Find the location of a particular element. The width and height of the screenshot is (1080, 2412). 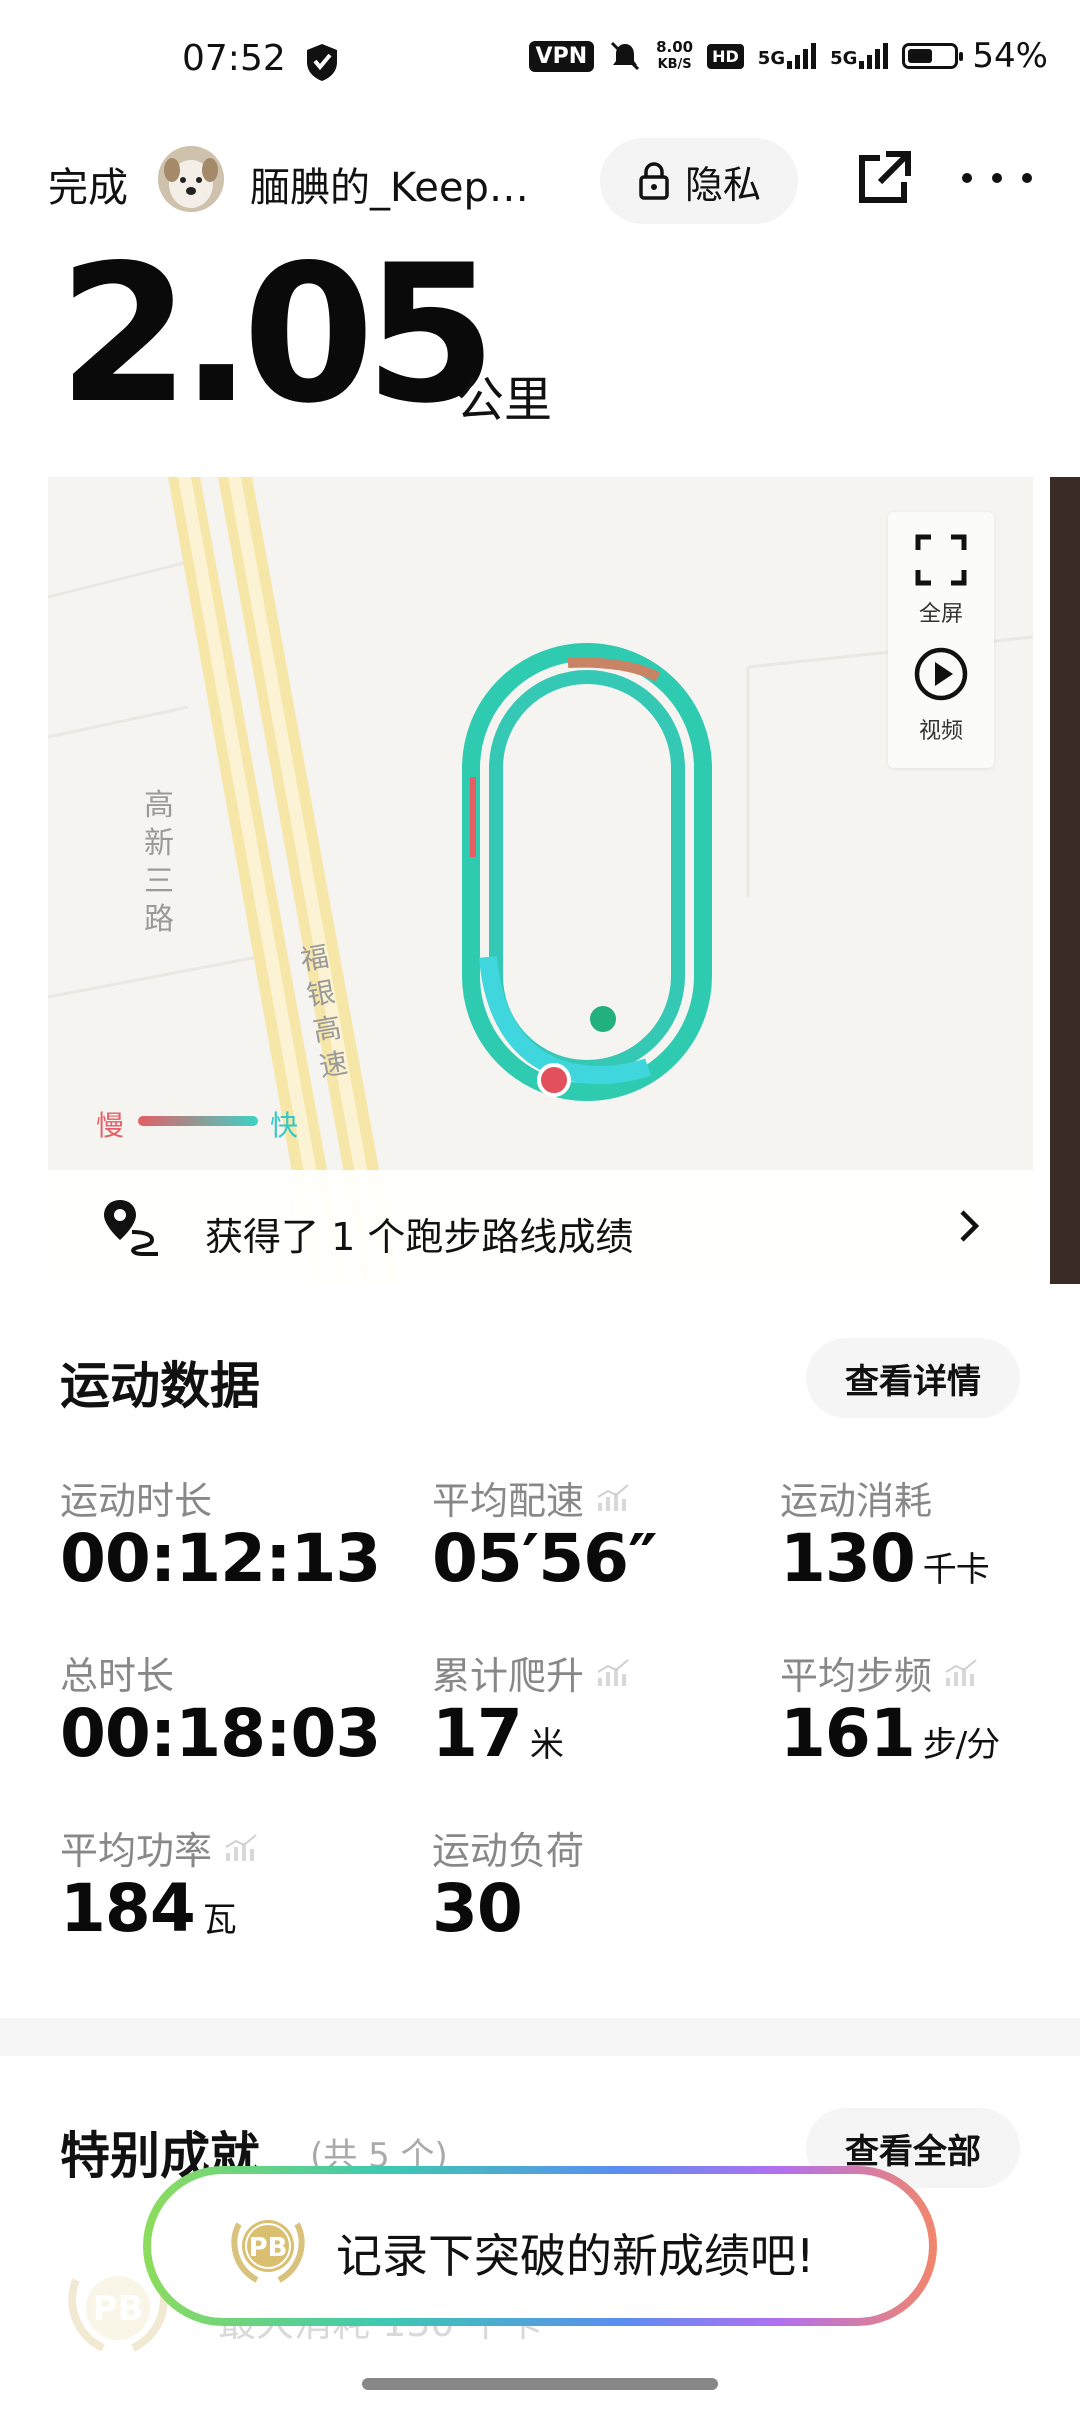

video-label: 视频 is located at coordinates (940, 731).